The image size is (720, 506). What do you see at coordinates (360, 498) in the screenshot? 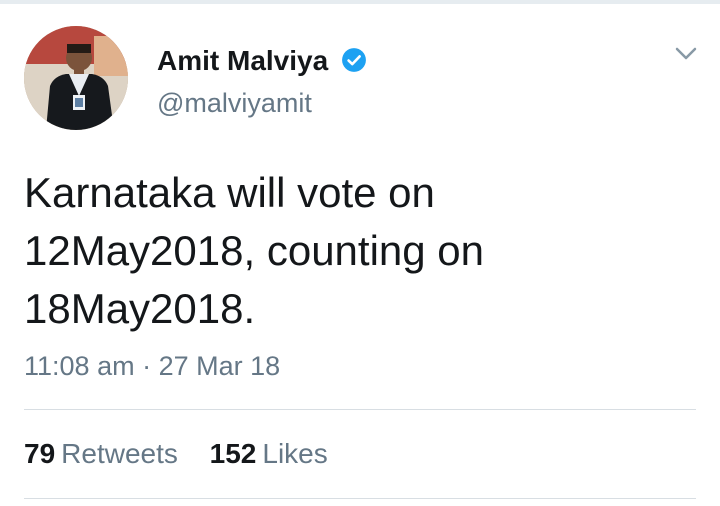
I see `stats-divider-bottom` at bounding box center [360, 498].